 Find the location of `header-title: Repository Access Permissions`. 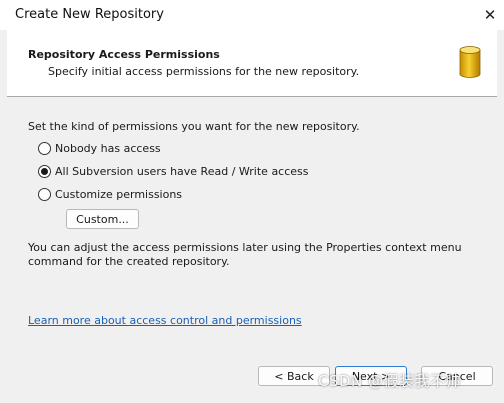

header-title: Repository Access Permissions is located at coordinates (124, 54).